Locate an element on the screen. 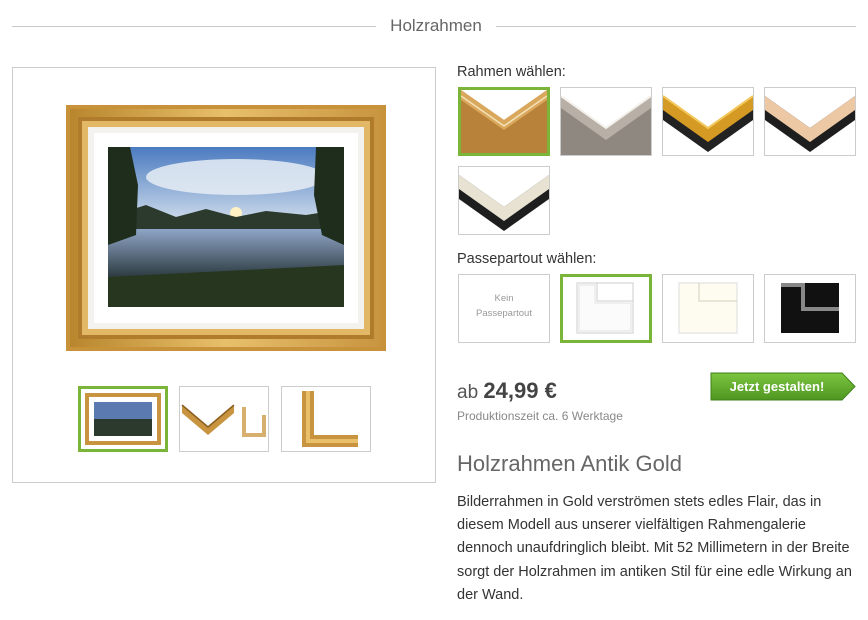  production-time: Produktionszeit ca. 6 Werktage is located at coordinates (540, 416).